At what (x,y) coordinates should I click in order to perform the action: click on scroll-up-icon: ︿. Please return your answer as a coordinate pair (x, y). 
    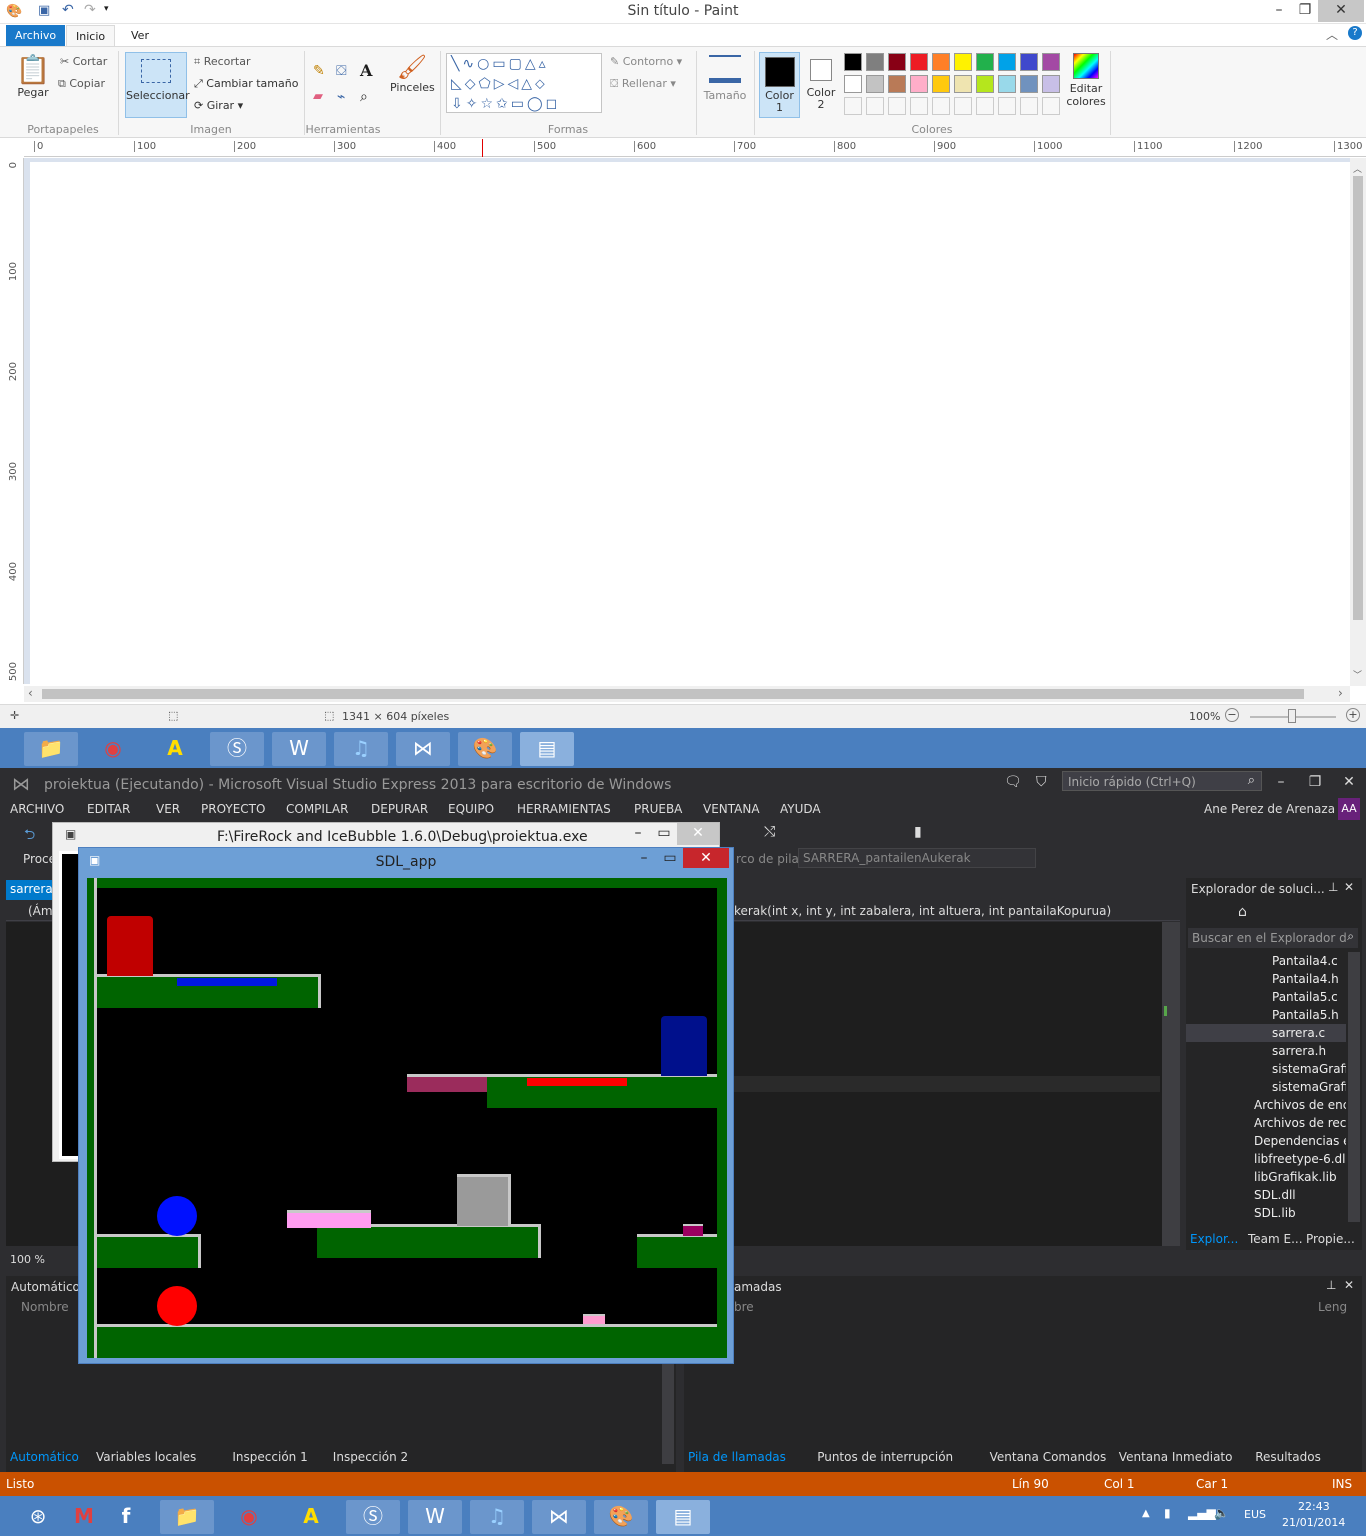
    Looking at the image, I should click on (1358, 168).